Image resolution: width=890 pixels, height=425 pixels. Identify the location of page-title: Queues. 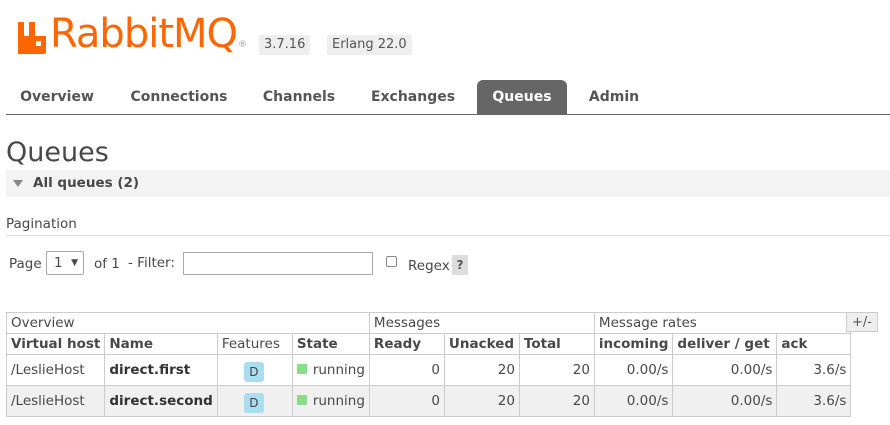
(57, 152).